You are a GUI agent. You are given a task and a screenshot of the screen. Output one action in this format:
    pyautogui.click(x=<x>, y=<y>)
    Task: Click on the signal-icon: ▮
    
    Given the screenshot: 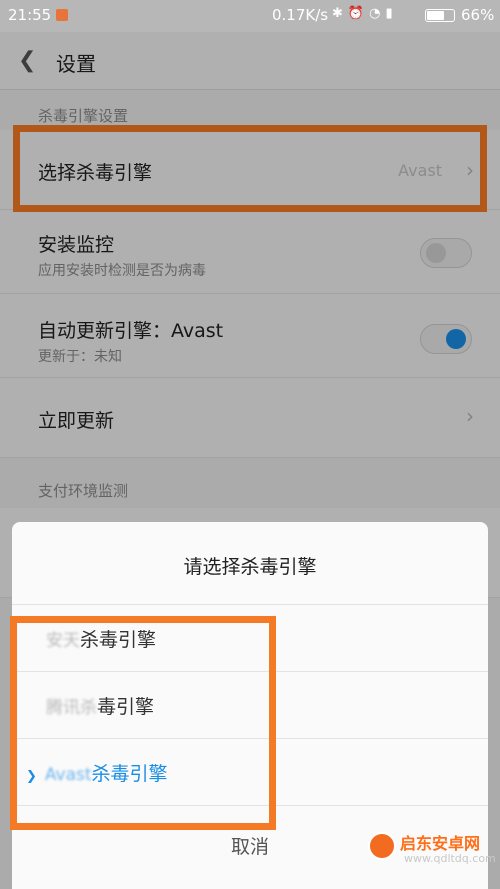 What is the action you would take?
    pyautogui.click(x=391, y=13)
    